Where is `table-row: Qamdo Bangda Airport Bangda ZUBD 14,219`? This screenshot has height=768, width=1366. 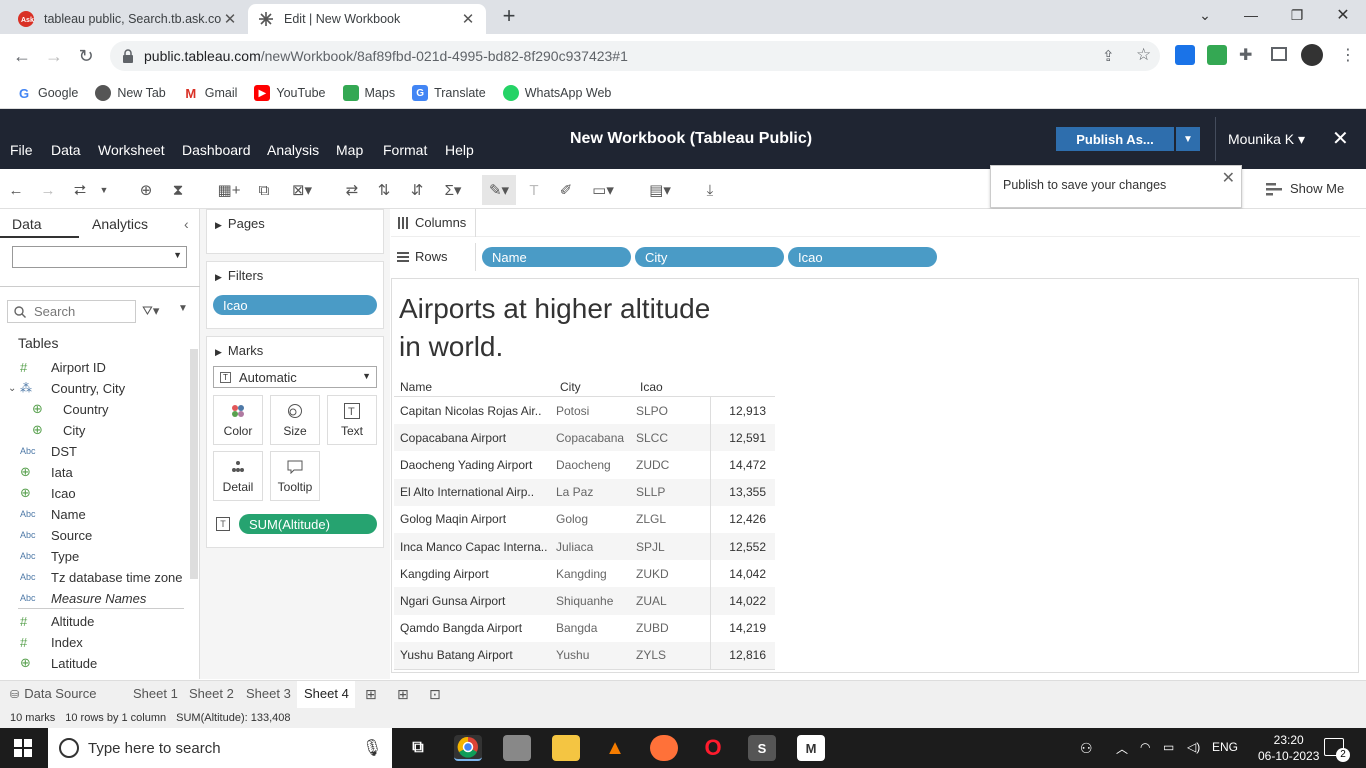 table-row: Qamdo Bangda Airport Bangda ZUBD 14,219 is located at coordinates (584, 628).